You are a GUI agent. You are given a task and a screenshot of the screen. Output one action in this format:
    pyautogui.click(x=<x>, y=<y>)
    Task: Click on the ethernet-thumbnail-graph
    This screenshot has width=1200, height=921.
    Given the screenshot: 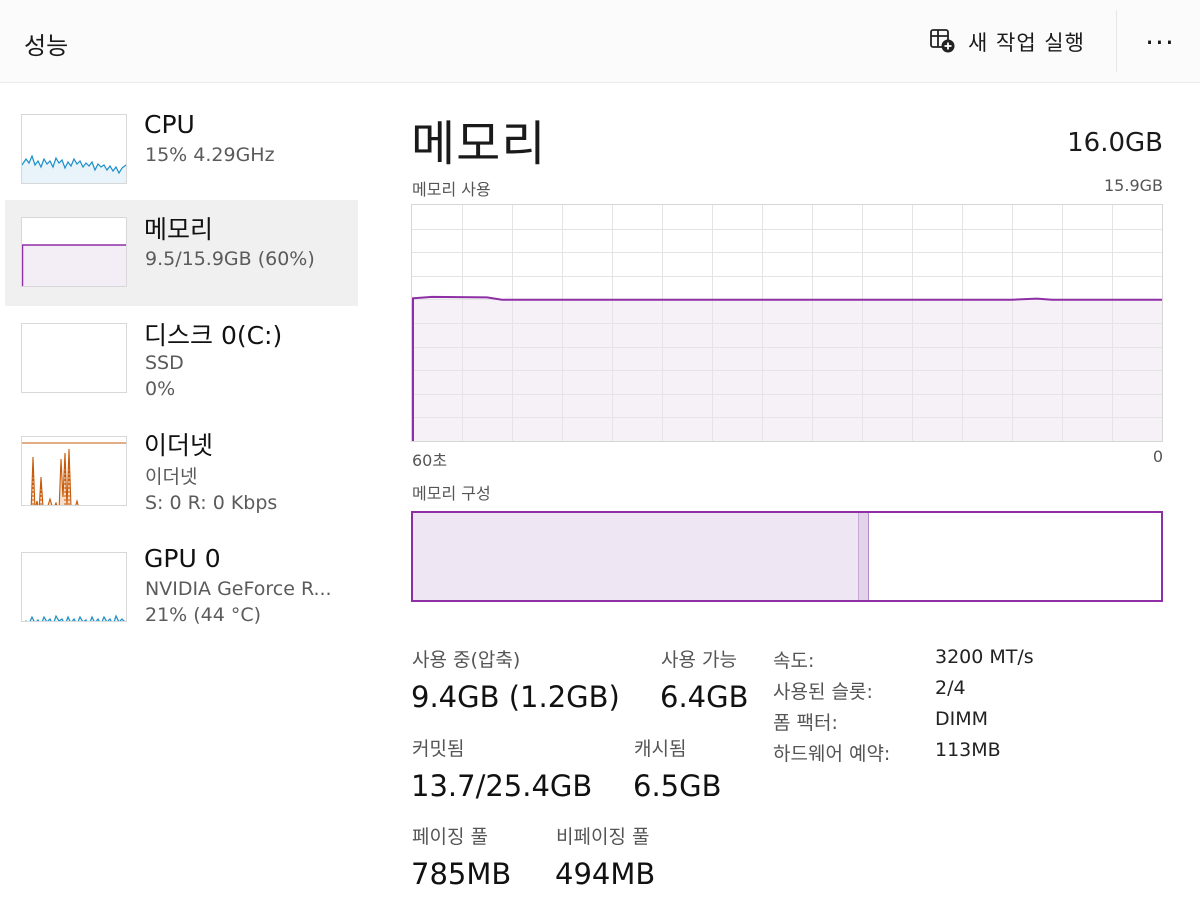 What is the action you would take?
    pyautogui.click(x=74, y=471)
    